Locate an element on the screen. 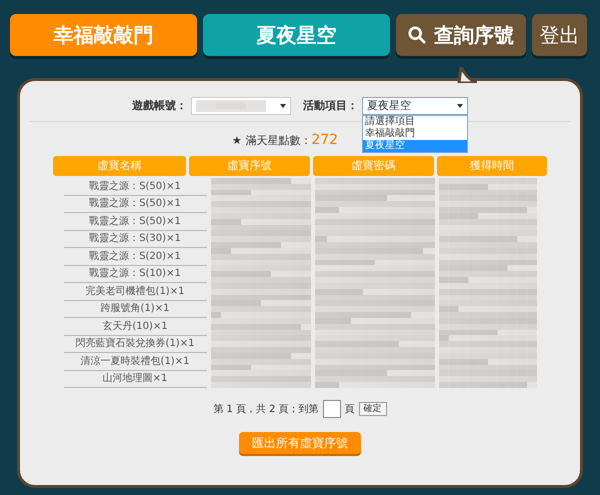  pager-suffix: 頁 is located at coordinates (349, 409).